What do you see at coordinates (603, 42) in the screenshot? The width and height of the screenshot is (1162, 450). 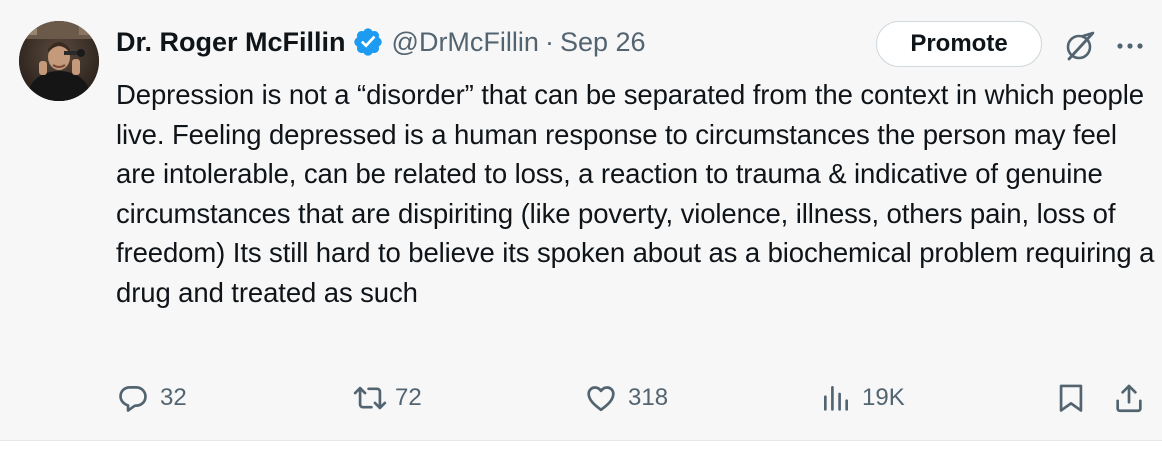 I see `tweet-date: Sep 26` at bounding box center [603, 42].